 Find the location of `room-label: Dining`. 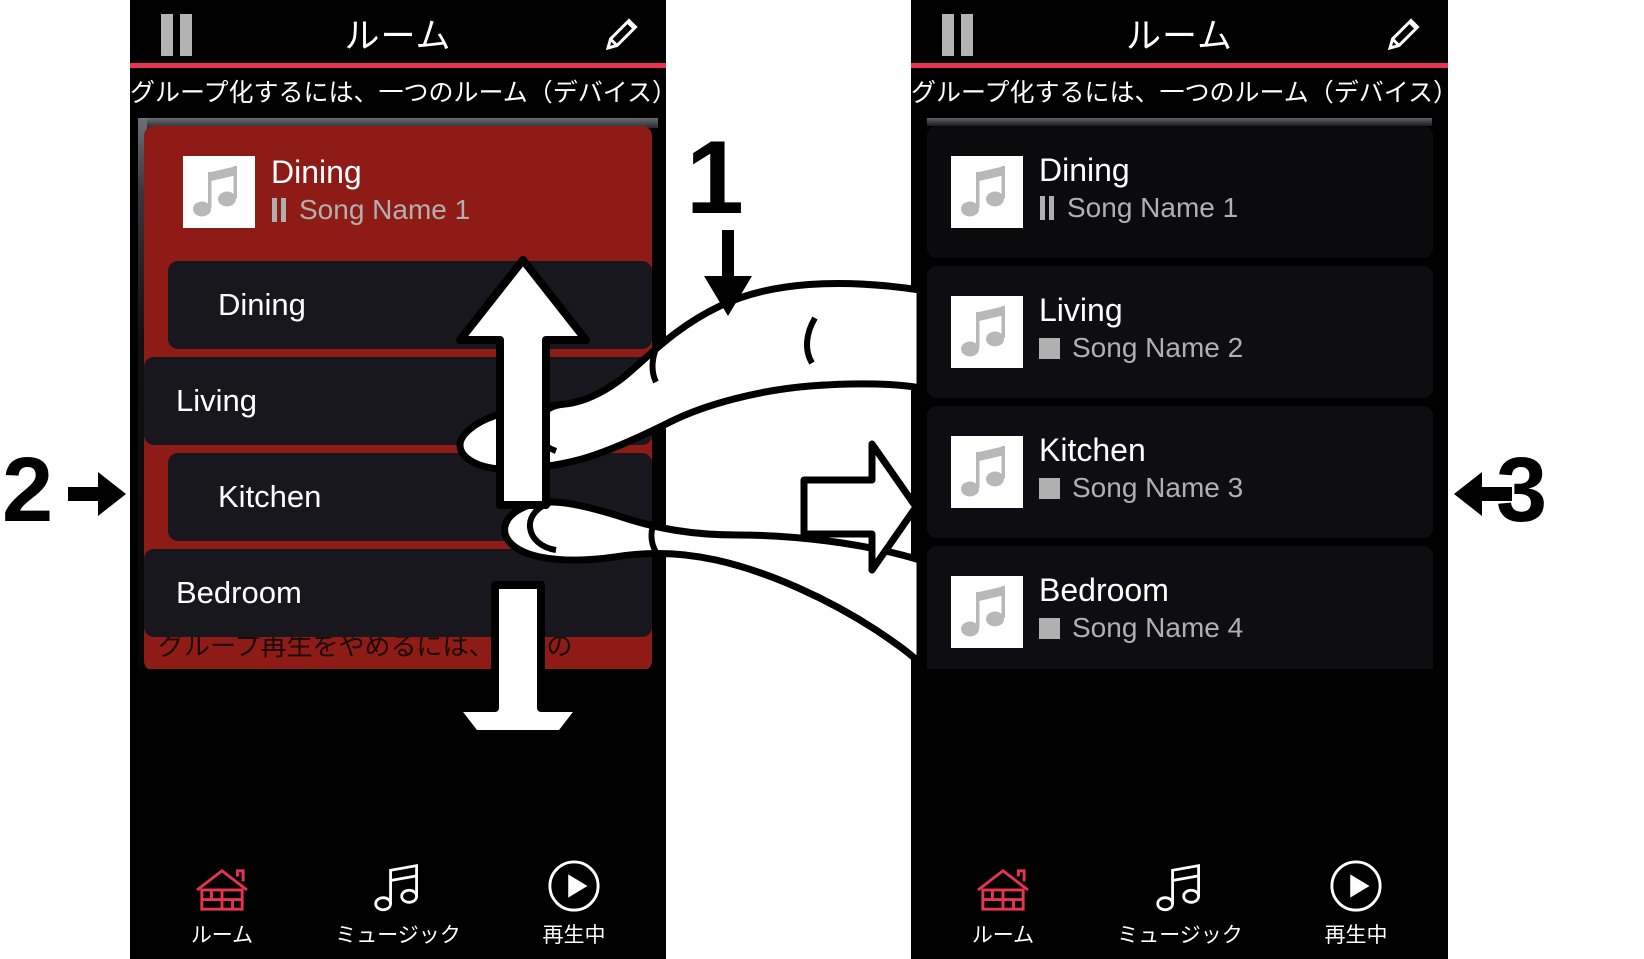

room-label: Dining is located at coordinates (262, 304).